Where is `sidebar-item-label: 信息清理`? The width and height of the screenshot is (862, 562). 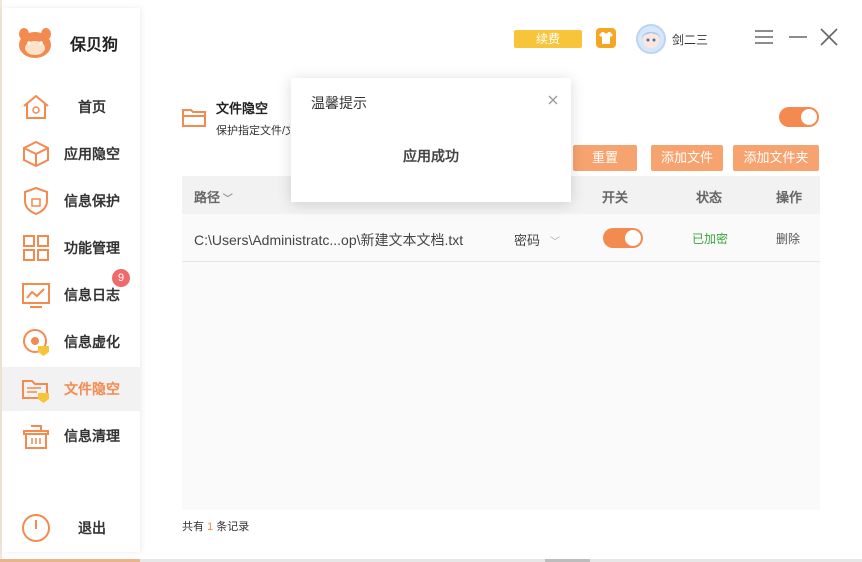 sidebar-item-label: 信息清理 is located at coordinates (92, 436).